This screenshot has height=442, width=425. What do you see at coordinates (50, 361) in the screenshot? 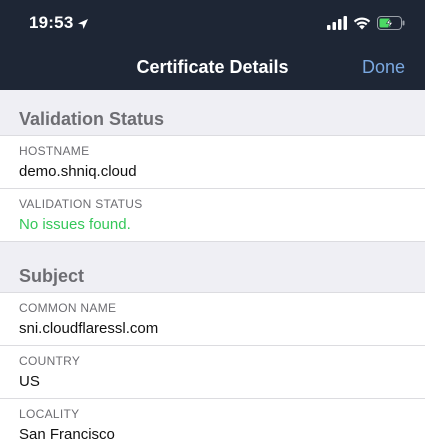
I see `row-label: COUNTRY` at bounding box center [50, 361].